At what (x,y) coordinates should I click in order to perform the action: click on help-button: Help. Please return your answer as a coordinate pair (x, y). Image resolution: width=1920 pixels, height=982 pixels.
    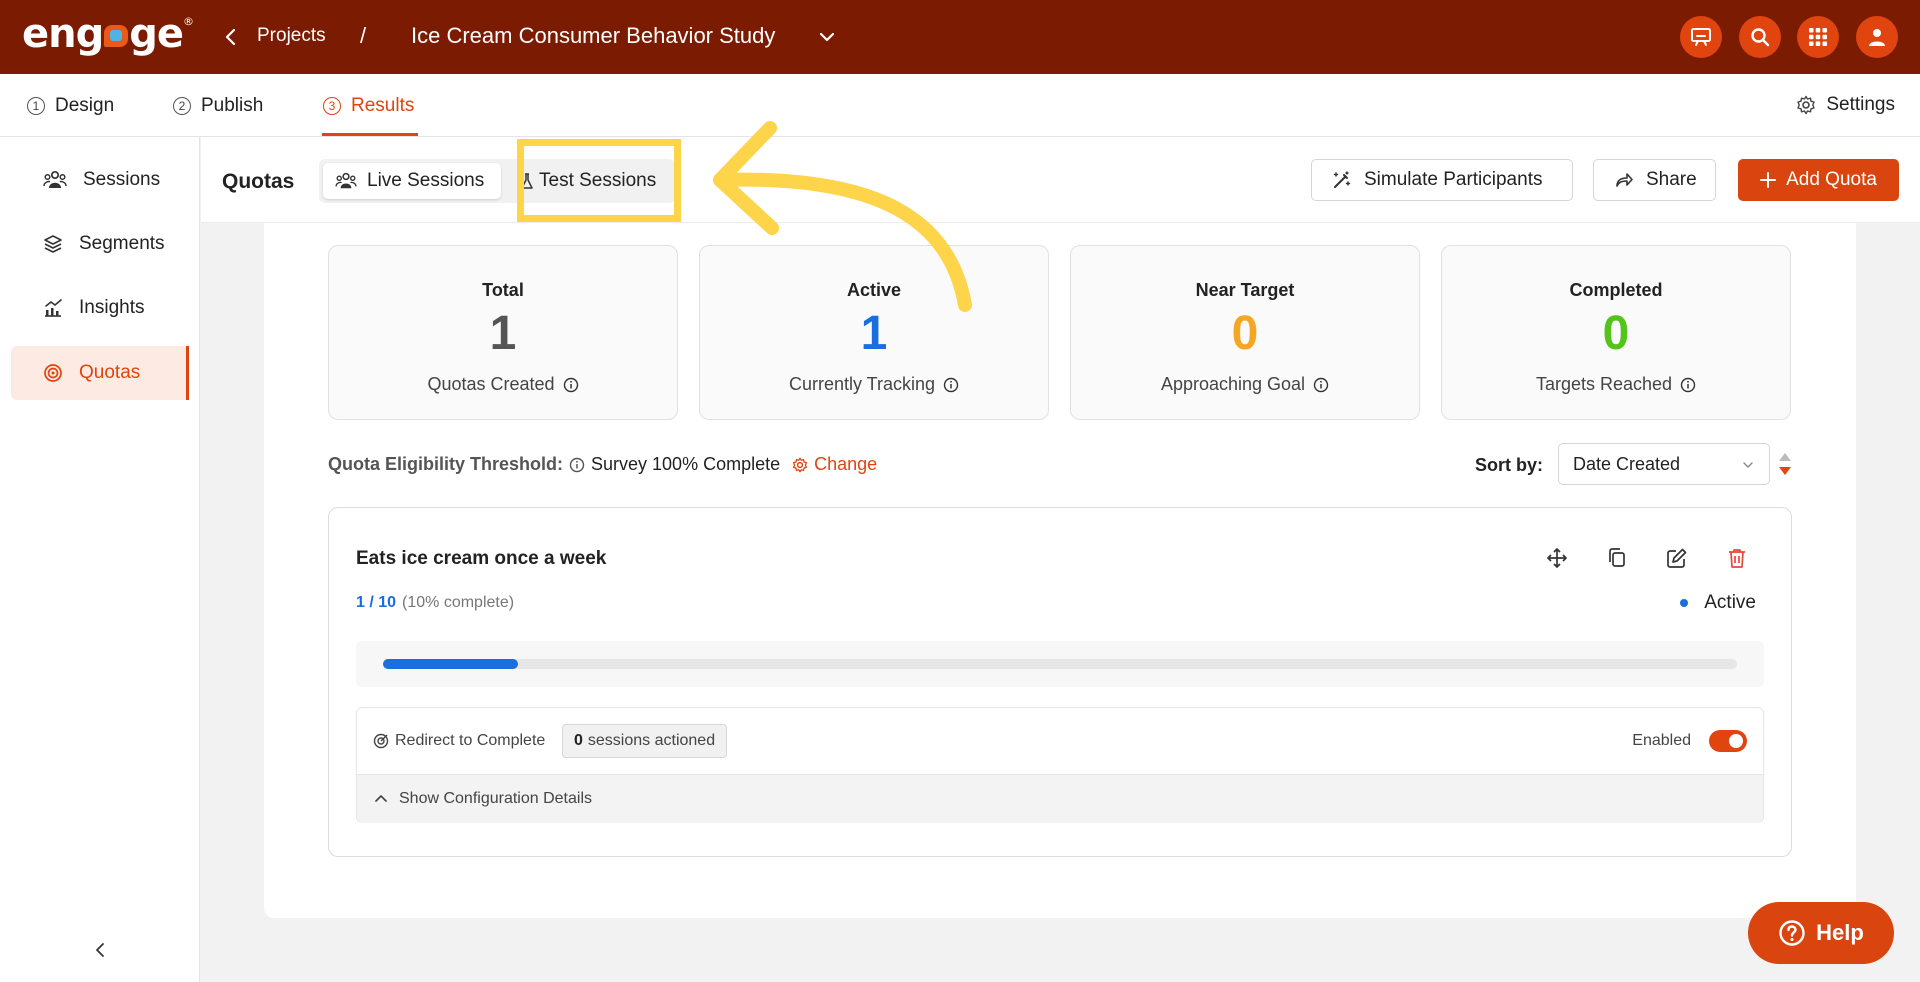
    Looking at the image, I should click on (1821, 933).